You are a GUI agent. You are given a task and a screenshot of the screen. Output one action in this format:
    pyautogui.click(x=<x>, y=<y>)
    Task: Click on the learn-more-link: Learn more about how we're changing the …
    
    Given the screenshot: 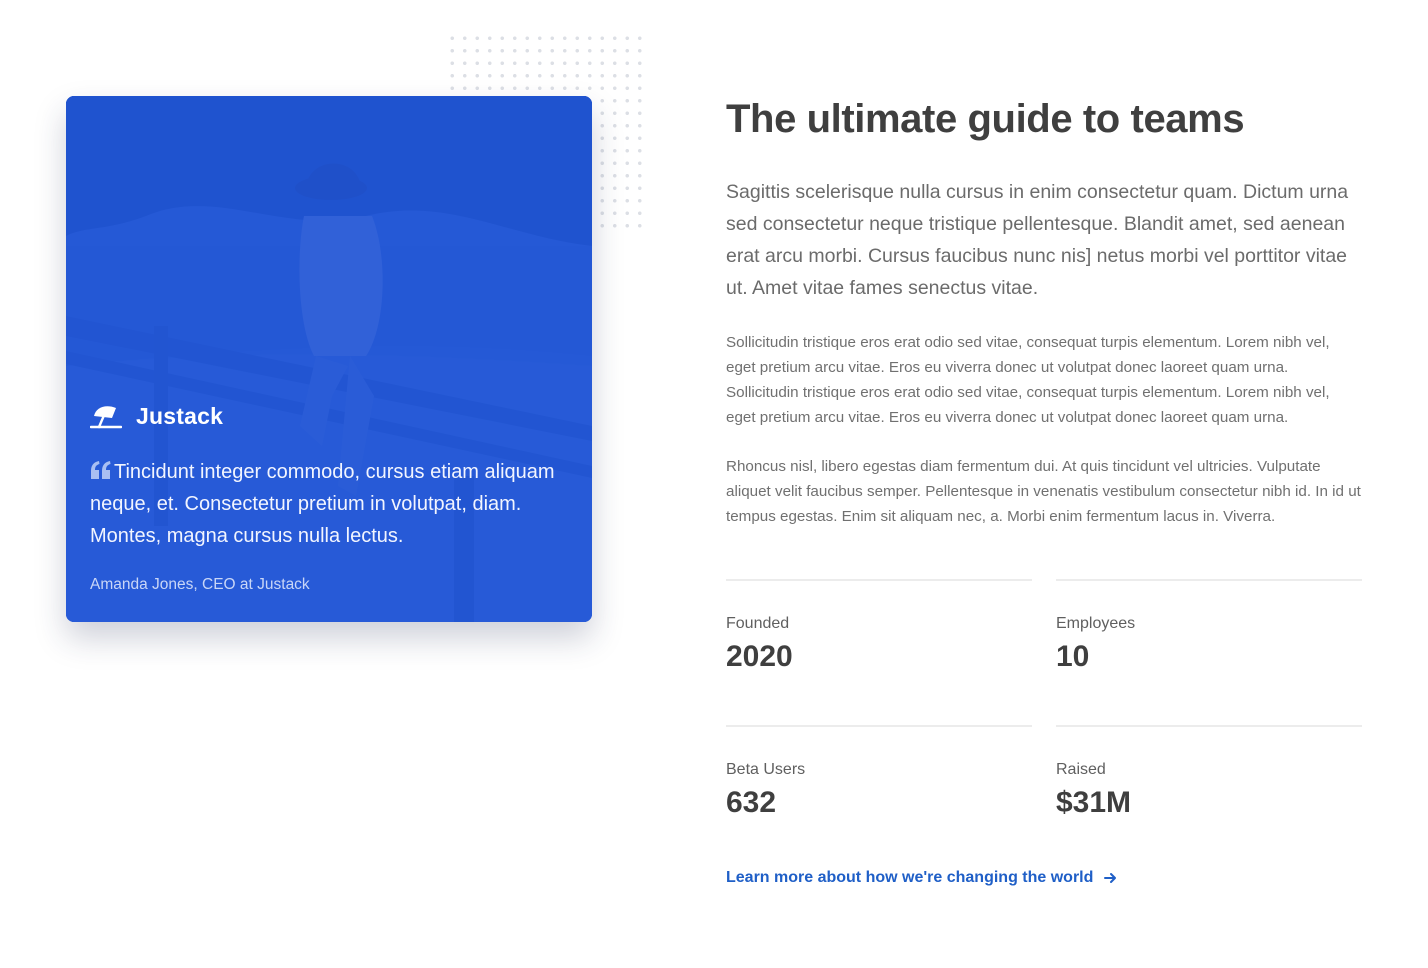 What is the action you would take?
    pyautogui.click(x=921, y=878)
    